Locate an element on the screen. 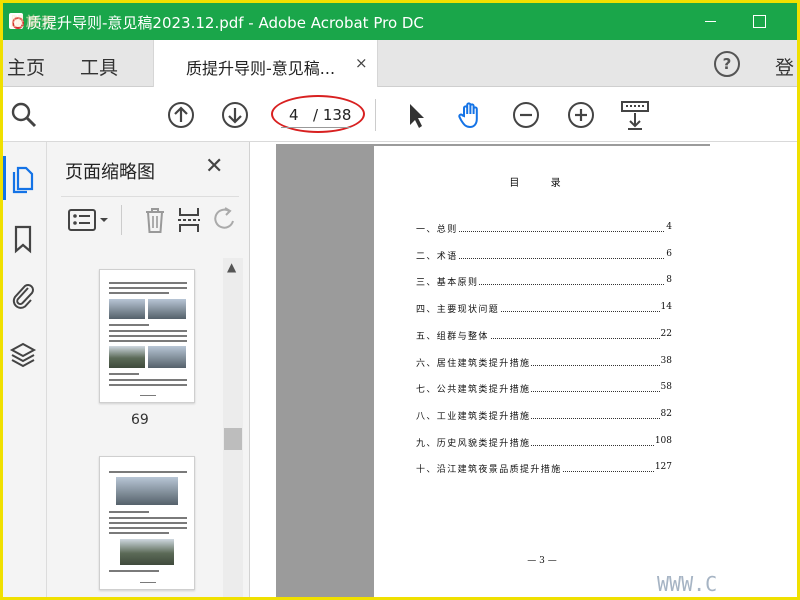 The height and width of the screenshot is (600, 800). tab-bar: 主页 工具 质提升导则-意见稿... × ? 登 is located at coordinates (400, 63).